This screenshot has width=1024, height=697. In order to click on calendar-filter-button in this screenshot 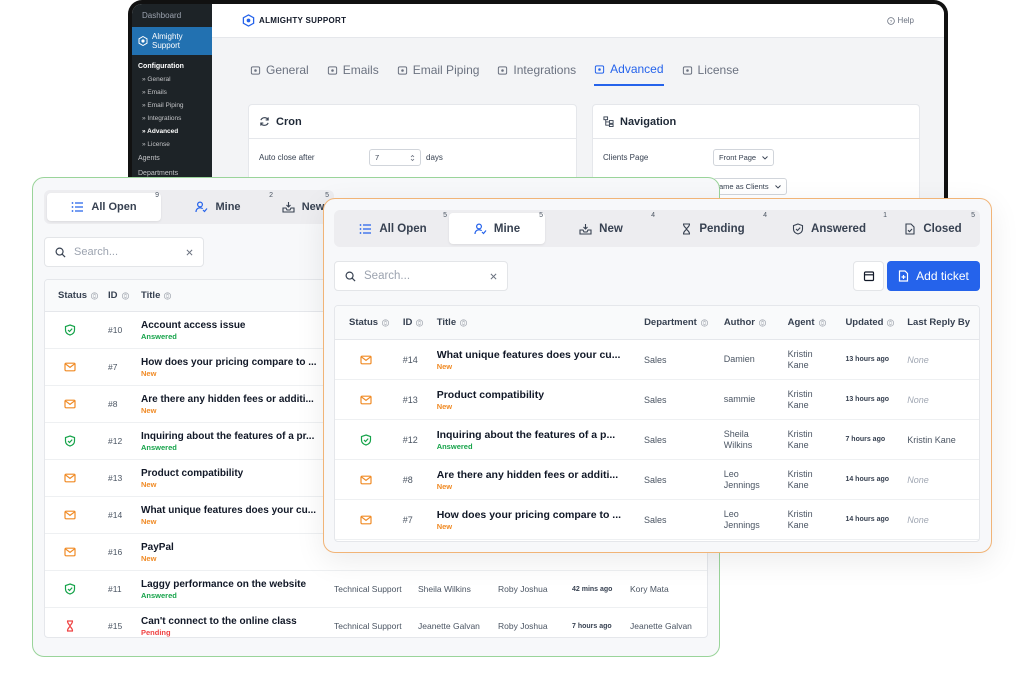, I will do `click(868, 276)`.